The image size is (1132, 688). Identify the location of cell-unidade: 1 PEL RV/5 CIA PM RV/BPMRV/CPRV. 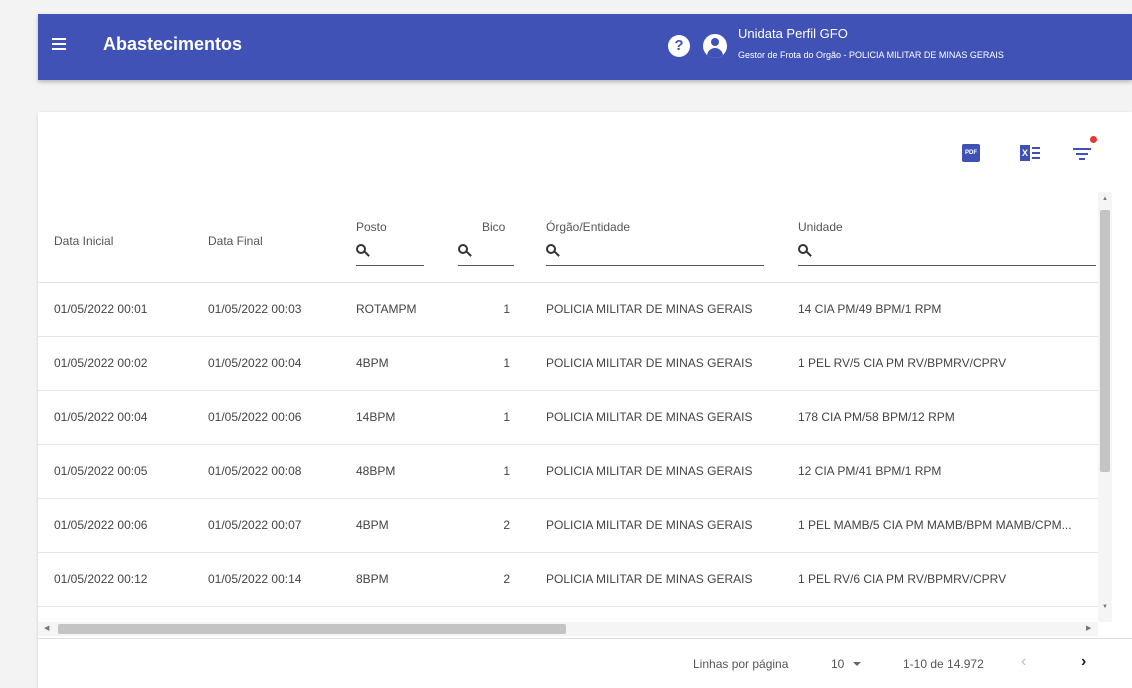
(902, 363).